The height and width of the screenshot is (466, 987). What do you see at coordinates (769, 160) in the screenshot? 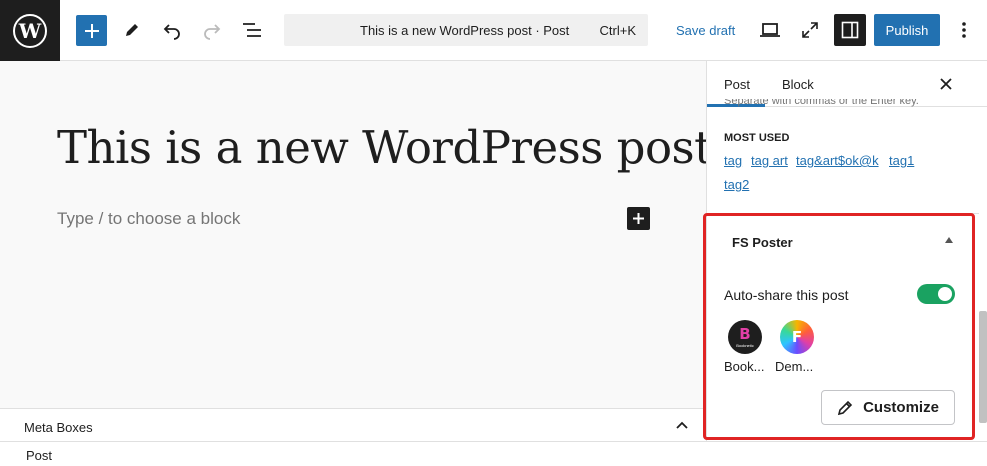
I see `tag-link: tag art` at bounding box center [769, 160].